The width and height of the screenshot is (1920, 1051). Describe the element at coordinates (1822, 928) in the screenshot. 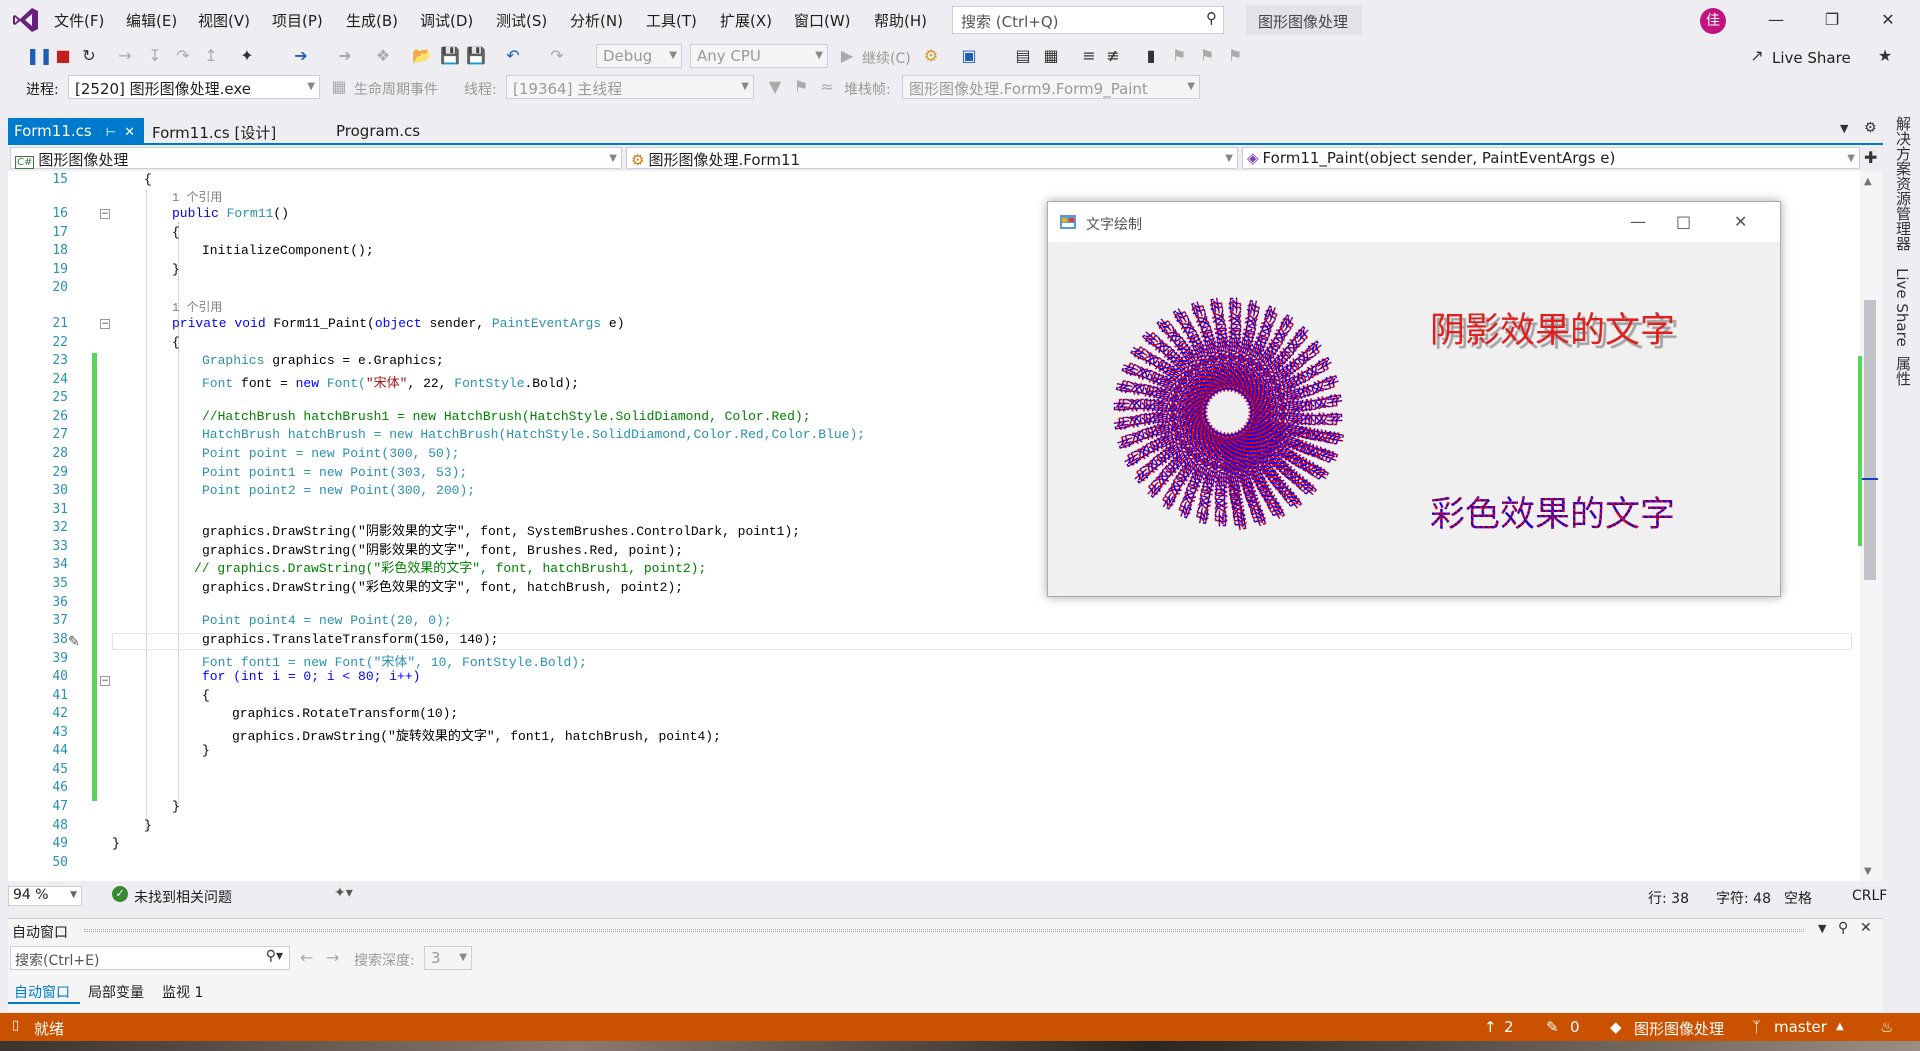

I see `panel-menu-icon: ▼` at that location.